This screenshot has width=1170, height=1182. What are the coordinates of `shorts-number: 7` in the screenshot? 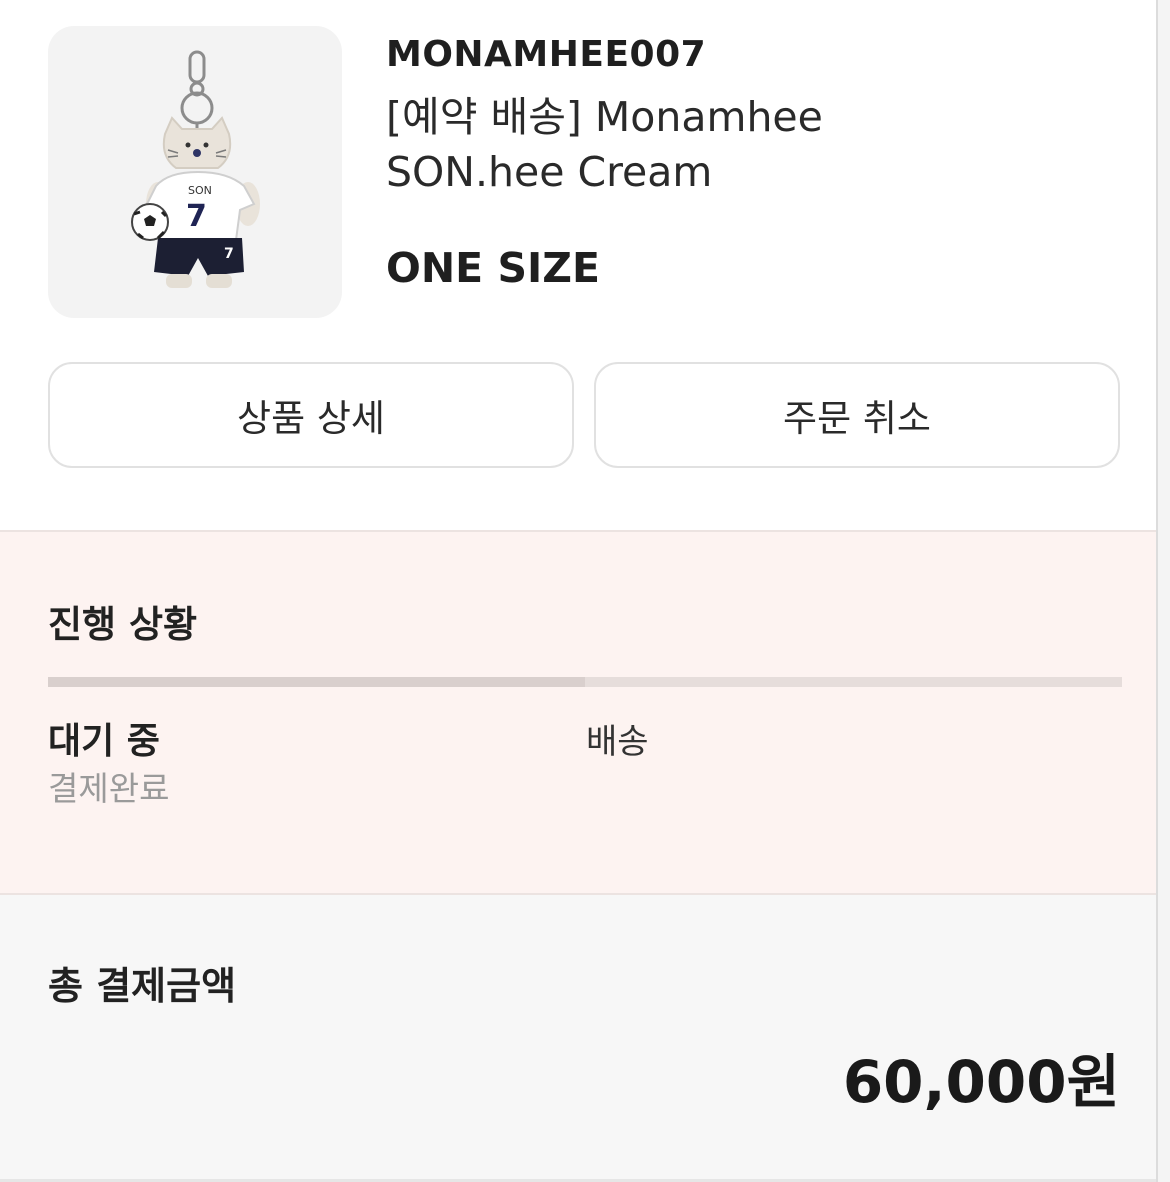 It's located at (229, 254).